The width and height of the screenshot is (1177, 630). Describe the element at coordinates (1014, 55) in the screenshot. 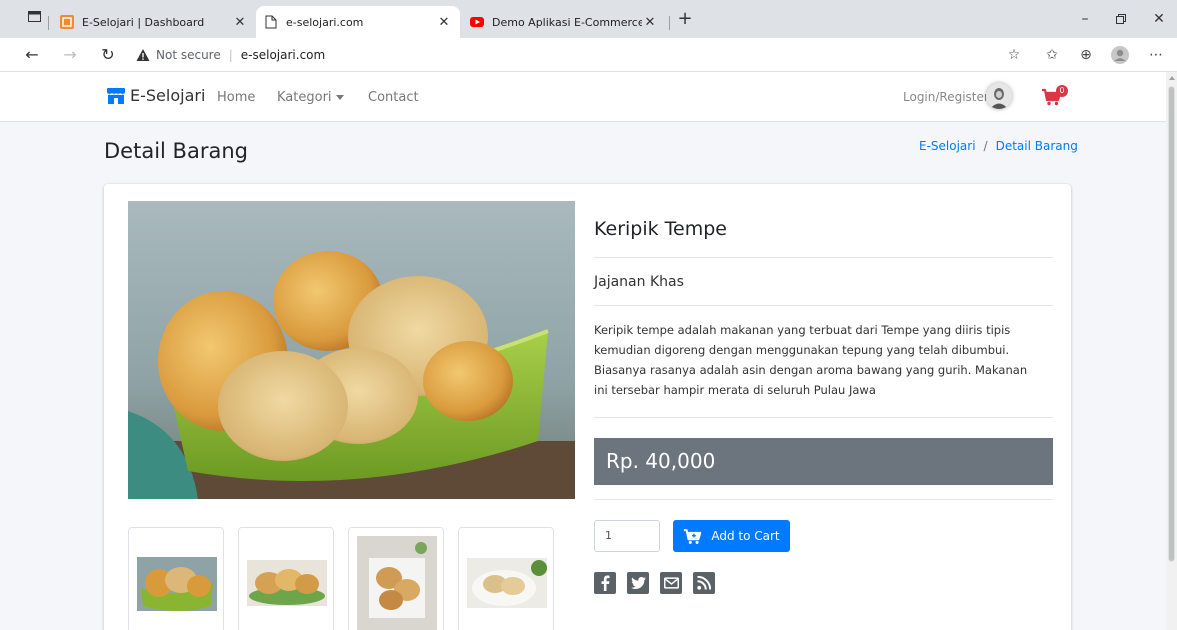

I see `favorite-star-icon: ☆` at that location.